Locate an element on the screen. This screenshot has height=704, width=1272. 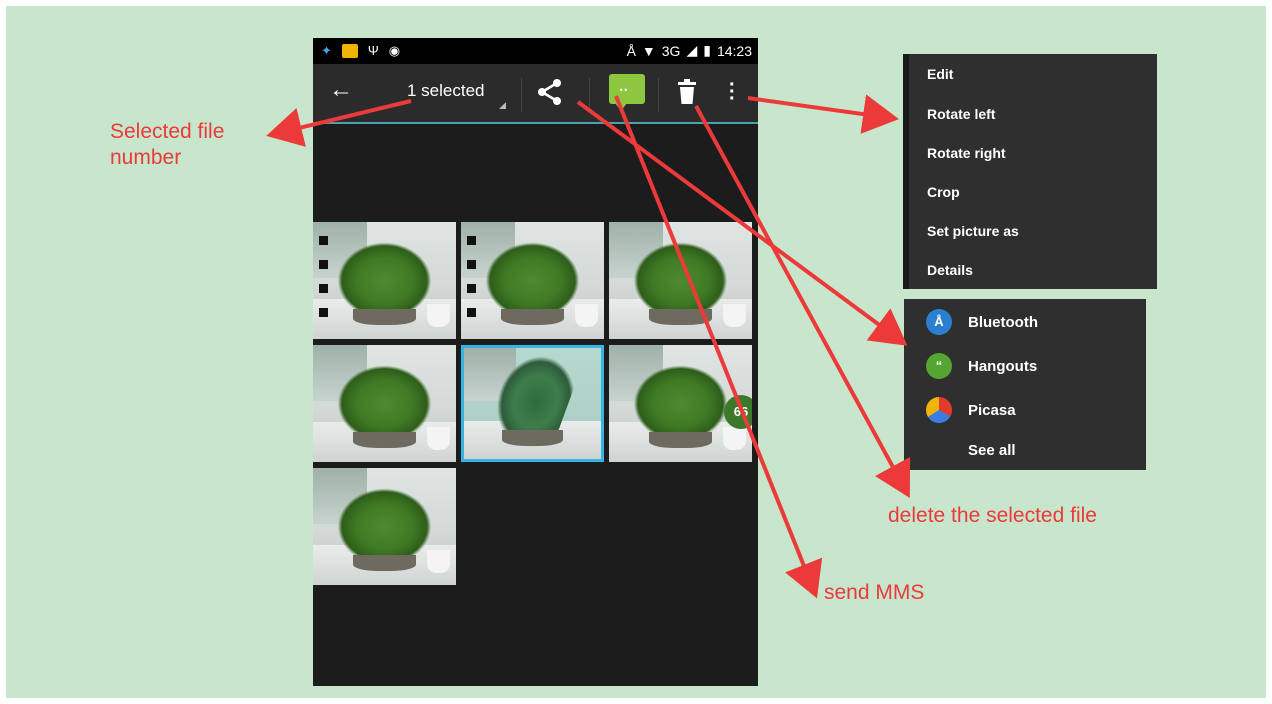
photo-thumbnail: 66 is located at coordinates (680, 403).